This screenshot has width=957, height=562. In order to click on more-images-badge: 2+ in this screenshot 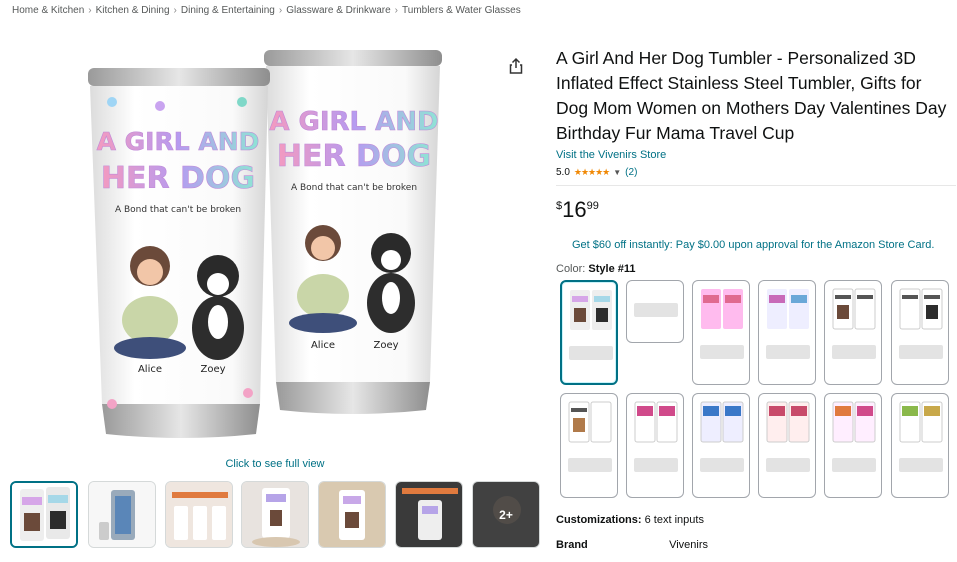, I will do `click(506, 514)`.